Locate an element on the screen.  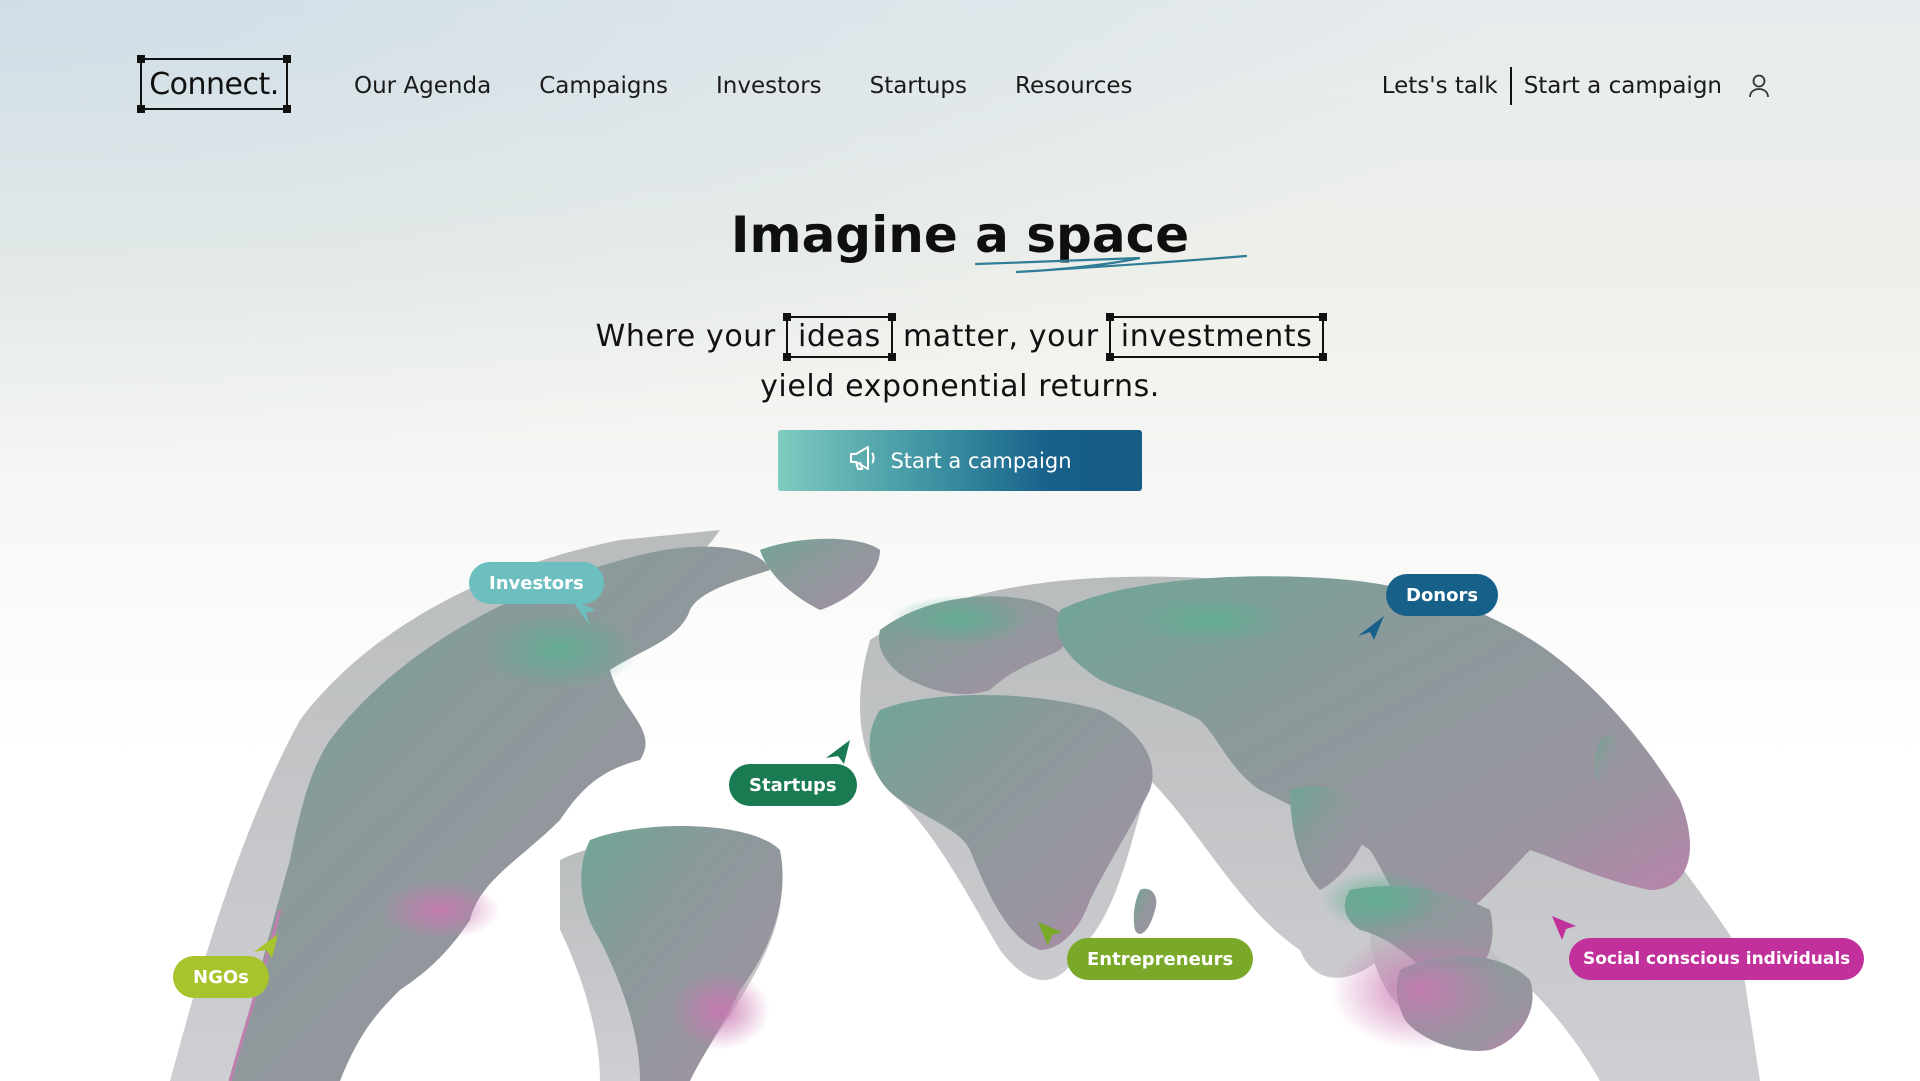
tag-social-conscious-individuals: Social conscious individuals is located at coordinates (1717, 959).